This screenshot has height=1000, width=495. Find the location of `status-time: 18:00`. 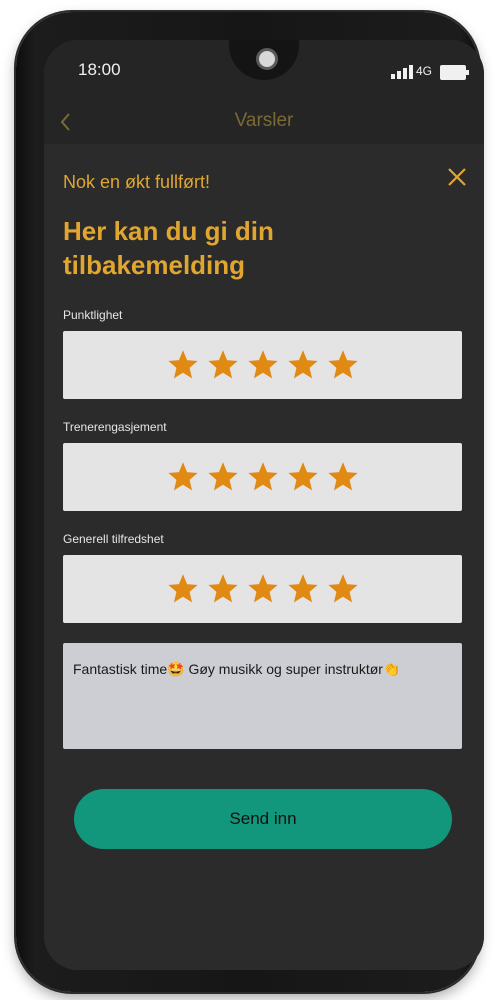

status-time: 18:00 is located at coordinates (99, 69).